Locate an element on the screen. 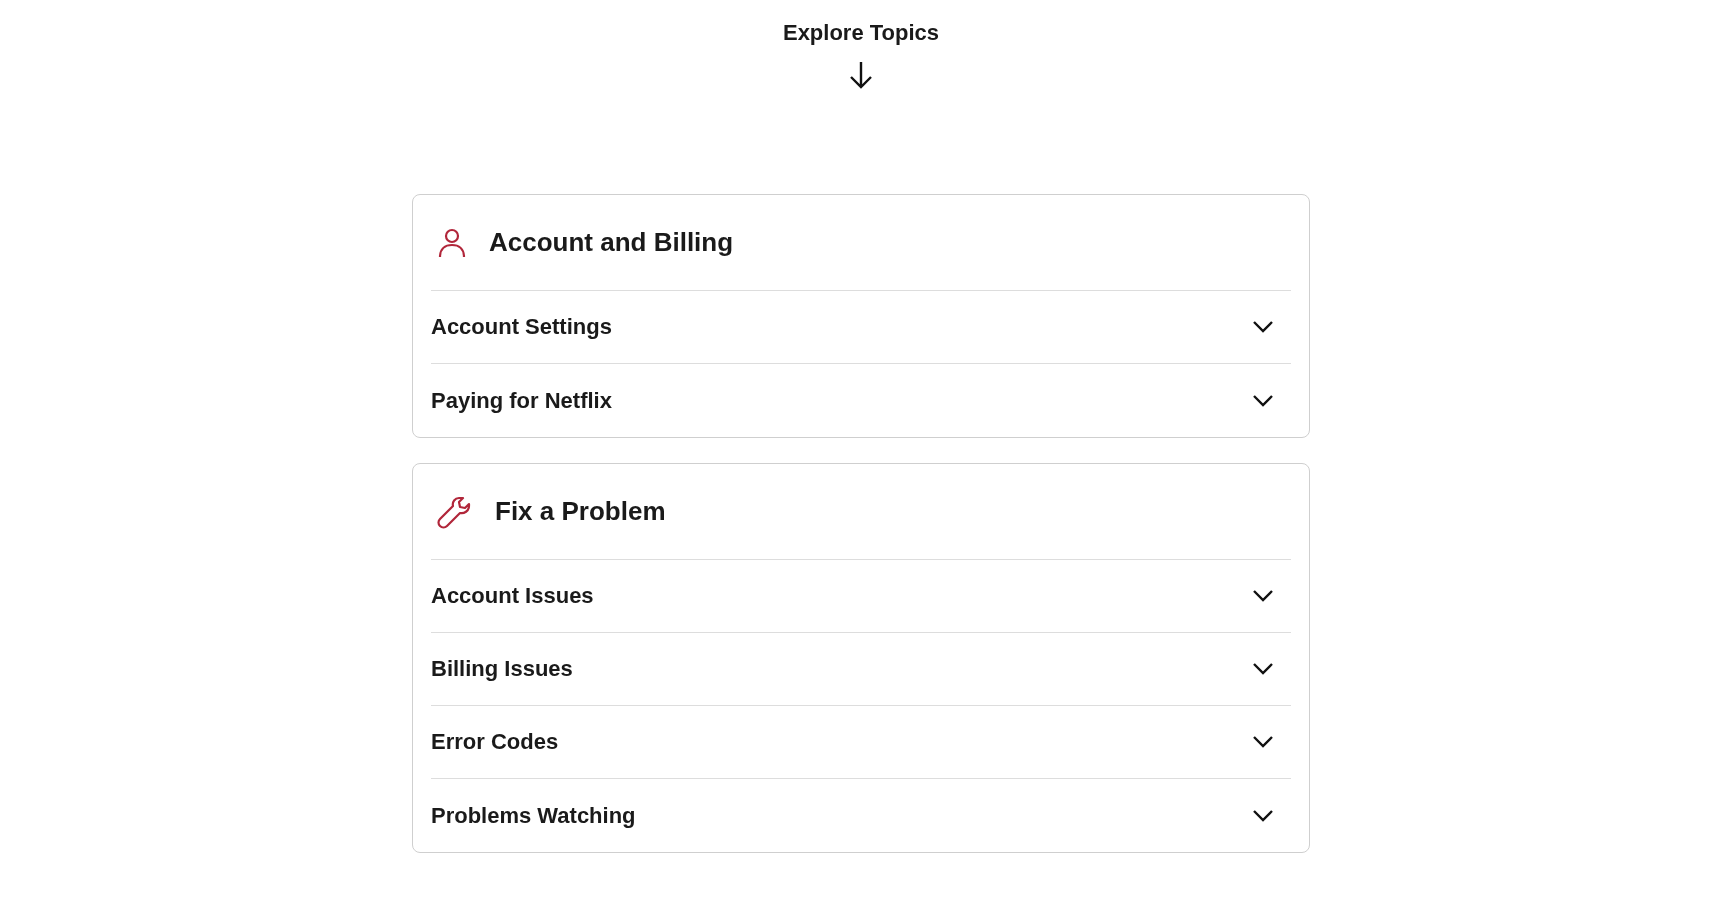  card-title: Account and Billing is located at coordinates (611, 242).